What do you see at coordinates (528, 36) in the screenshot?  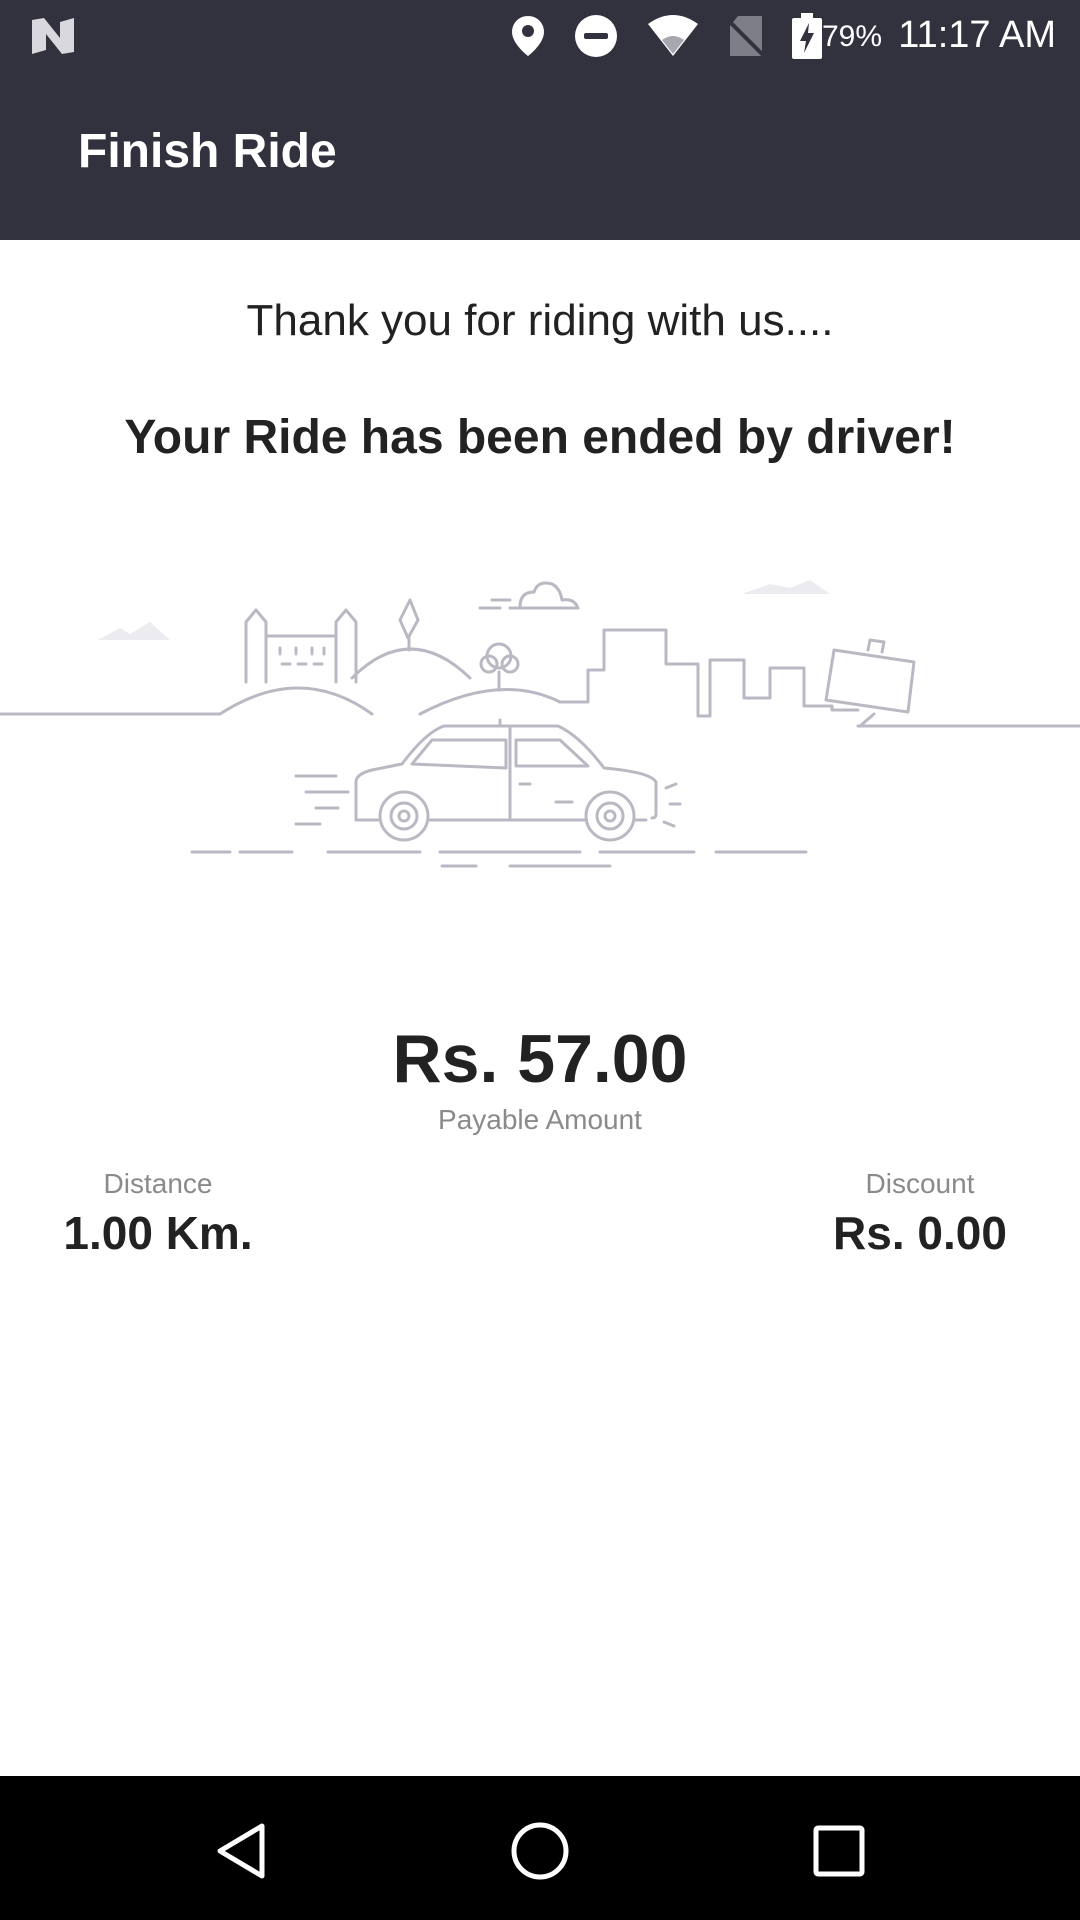 I see `location-pin-icon` at bounding box center [528, 36].